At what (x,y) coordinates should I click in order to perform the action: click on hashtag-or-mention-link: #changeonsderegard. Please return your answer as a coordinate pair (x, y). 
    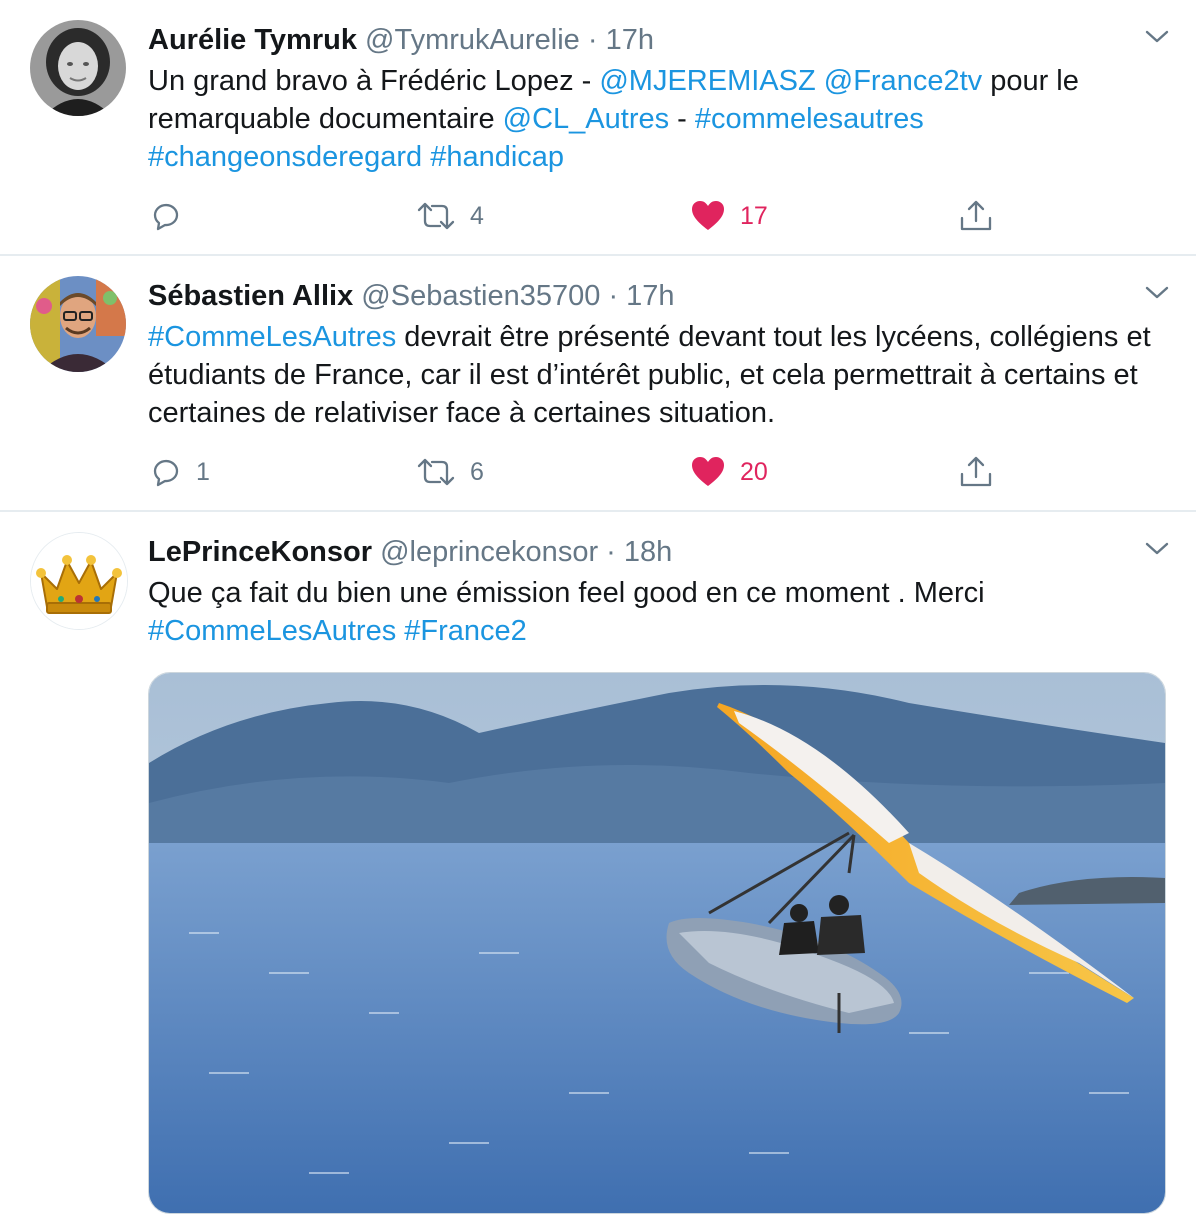
    Looking at the image, I should click on (285, 157).